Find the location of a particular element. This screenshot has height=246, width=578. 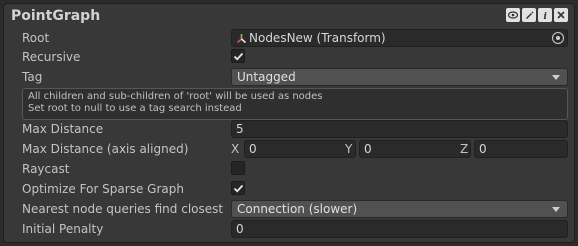

max-distance-axis-label: Max Distance (axis aligned) is located at coordinates (105, 149).